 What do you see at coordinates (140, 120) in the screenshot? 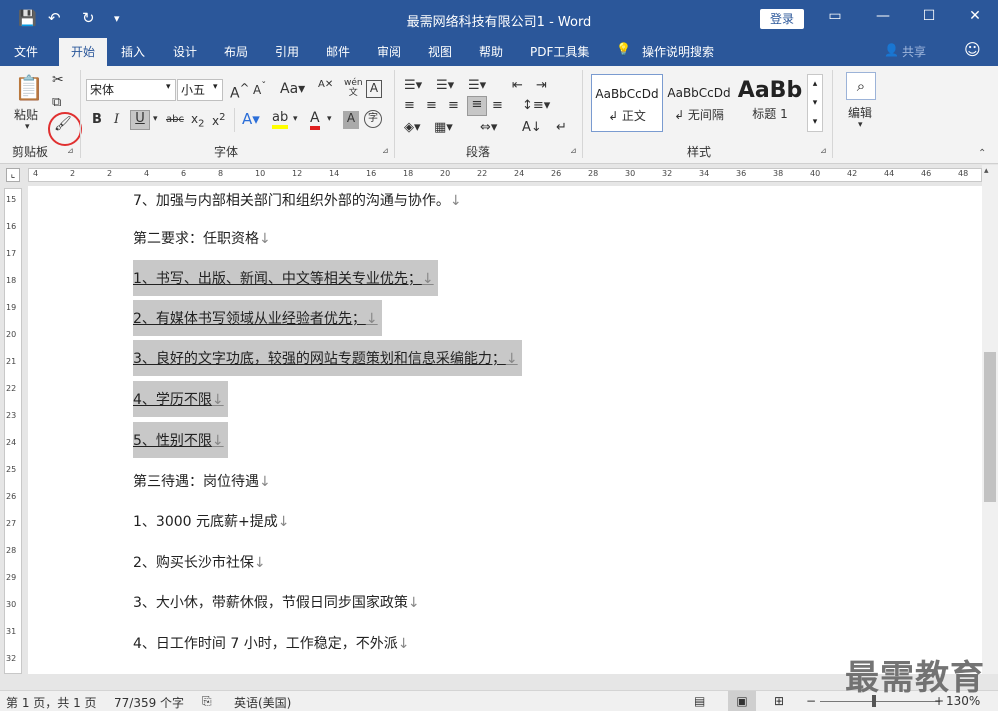
I see `underline-icon: U` at bounding box center [140, 120].